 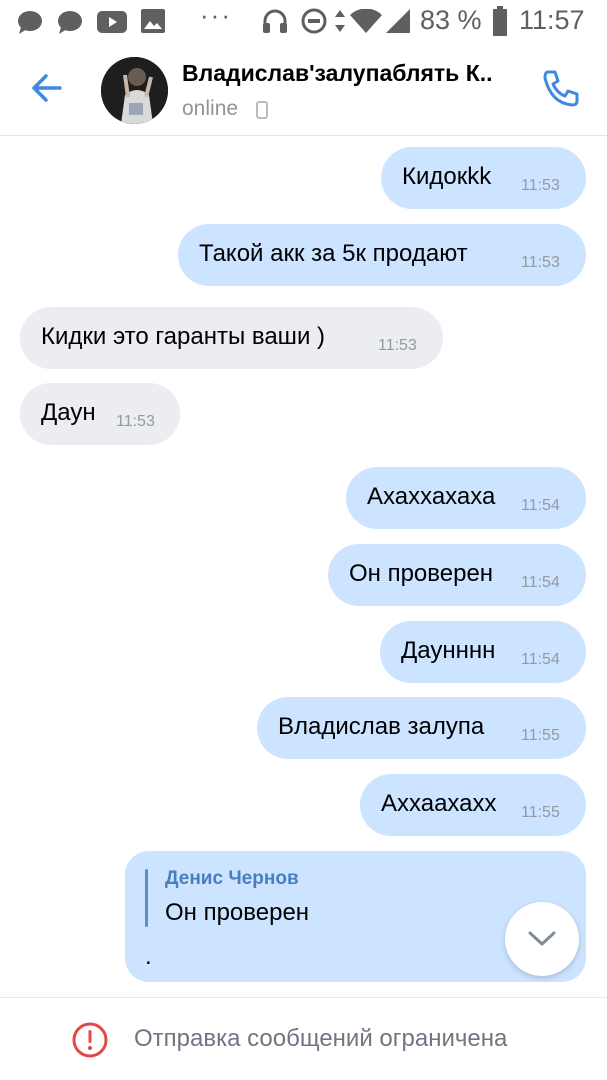 What do you see at coordinates (262, 110) in the screenshot?
I see `mobile-device-icon` at bounding box center [262, 110].